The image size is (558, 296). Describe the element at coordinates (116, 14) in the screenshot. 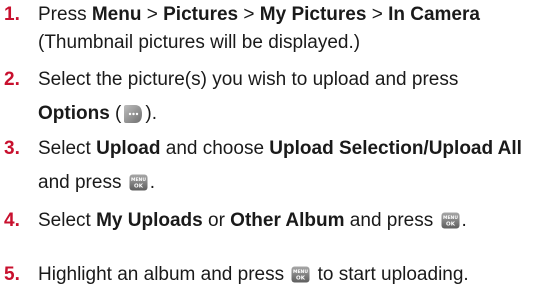

I see `menu-path-item: Menu` at that location.